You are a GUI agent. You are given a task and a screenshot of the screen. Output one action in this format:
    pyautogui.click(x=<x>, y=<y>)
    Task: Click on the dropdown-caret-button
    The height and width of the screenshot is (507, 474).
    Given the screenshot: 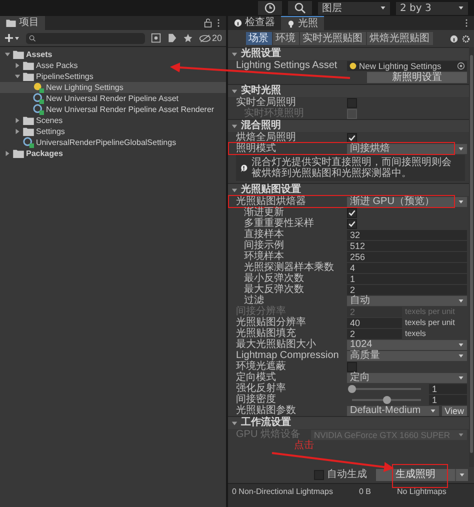 What is the action you would take?
    pyautogui.click(x=461, y=475)
    